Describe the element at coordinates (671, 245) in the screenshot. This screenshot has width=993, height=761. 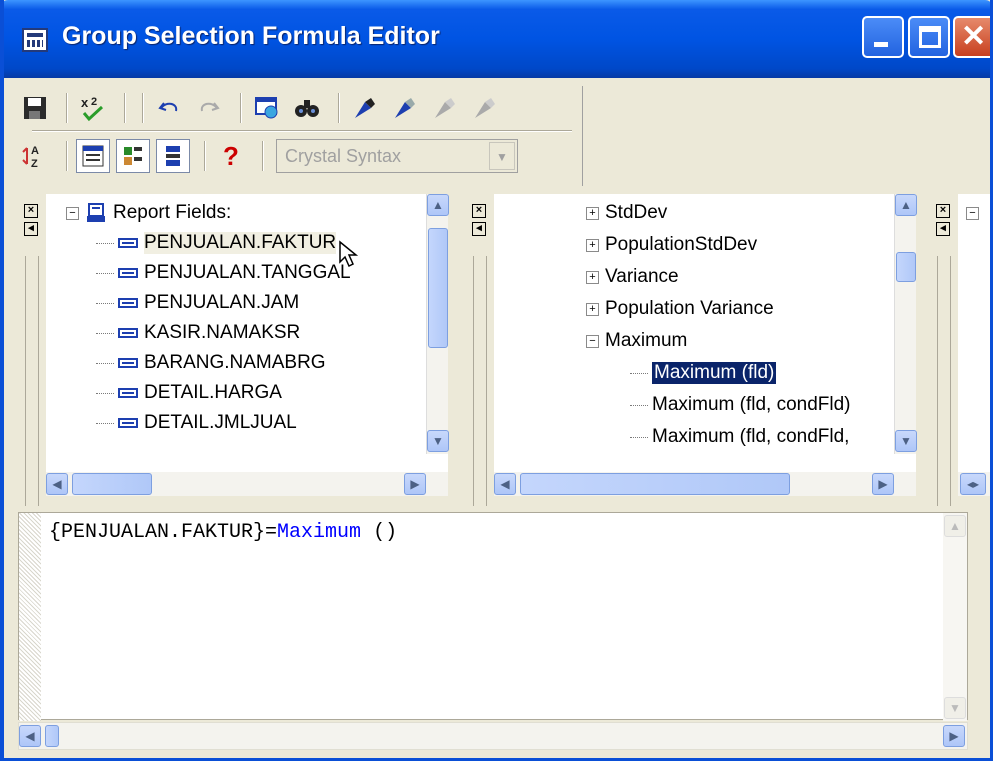
I see `tree-item: + PopulationStdDev` at that location.